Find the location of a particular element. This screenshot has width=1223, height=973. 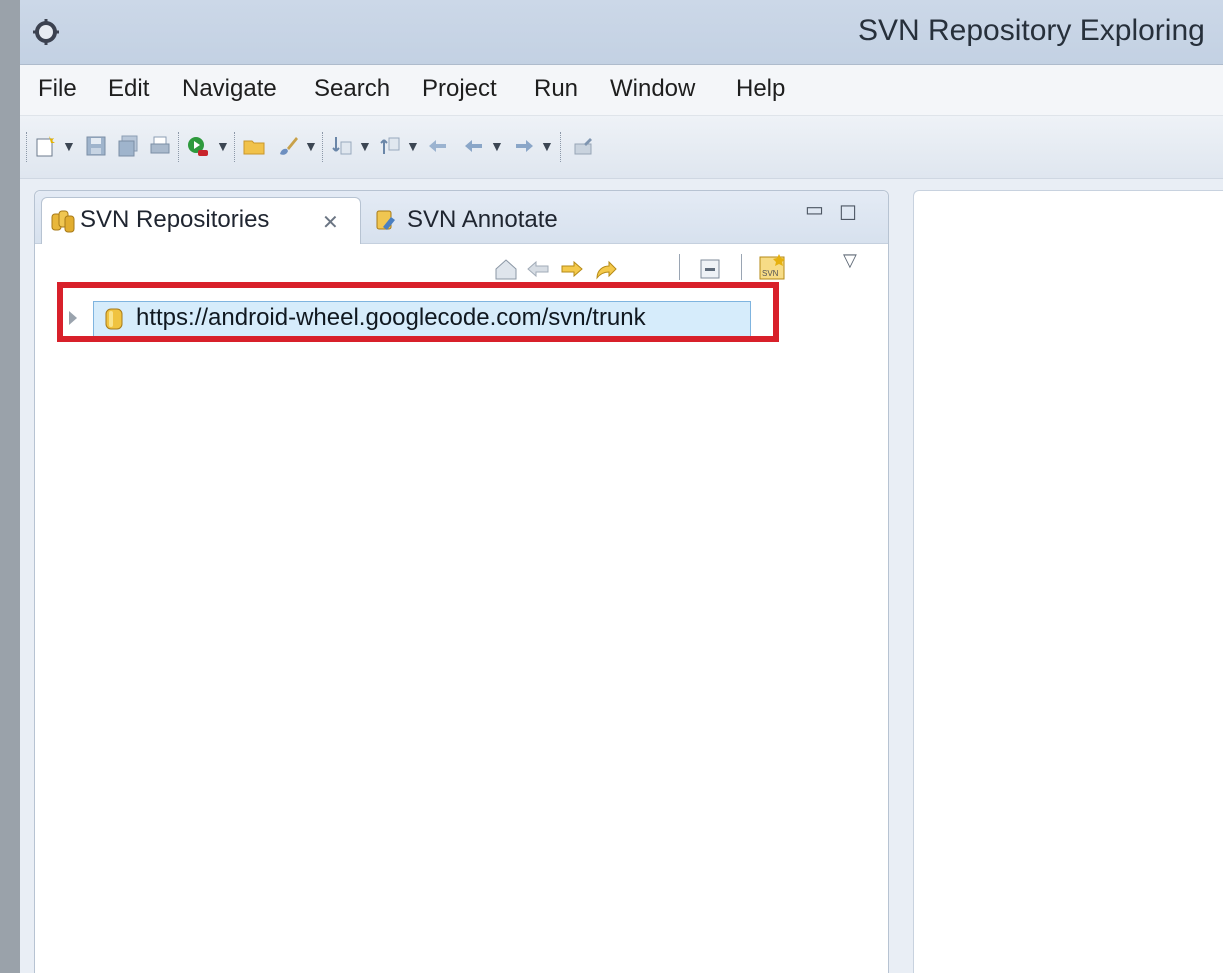

collapse-all-icon is located at coordinates (710, 269).